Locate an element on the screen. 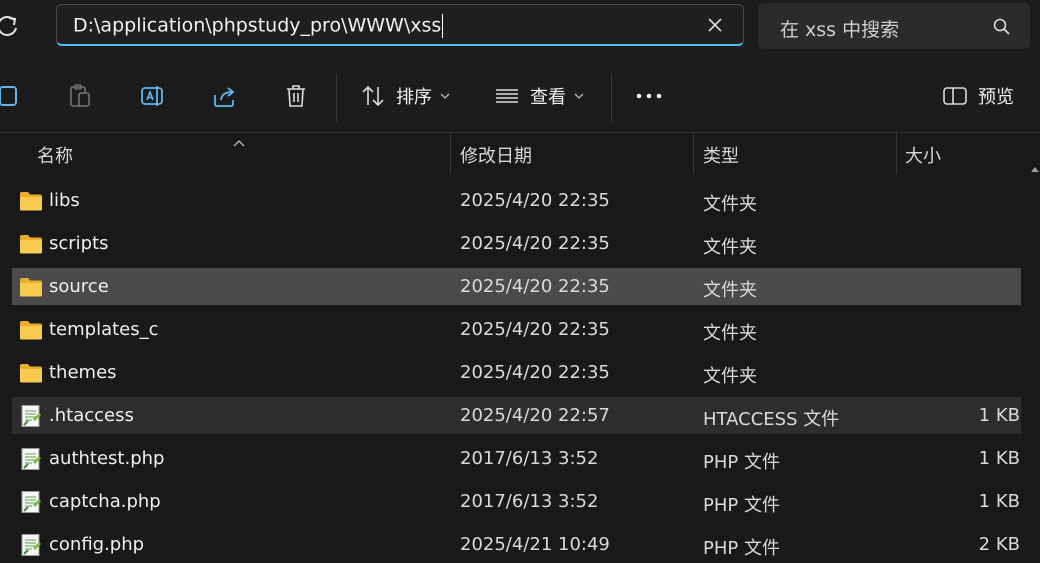 The image size is (1040, 563). address-input: D:\application\phpstudy_pro\WWW\xss is located at coordinates (258, 26).